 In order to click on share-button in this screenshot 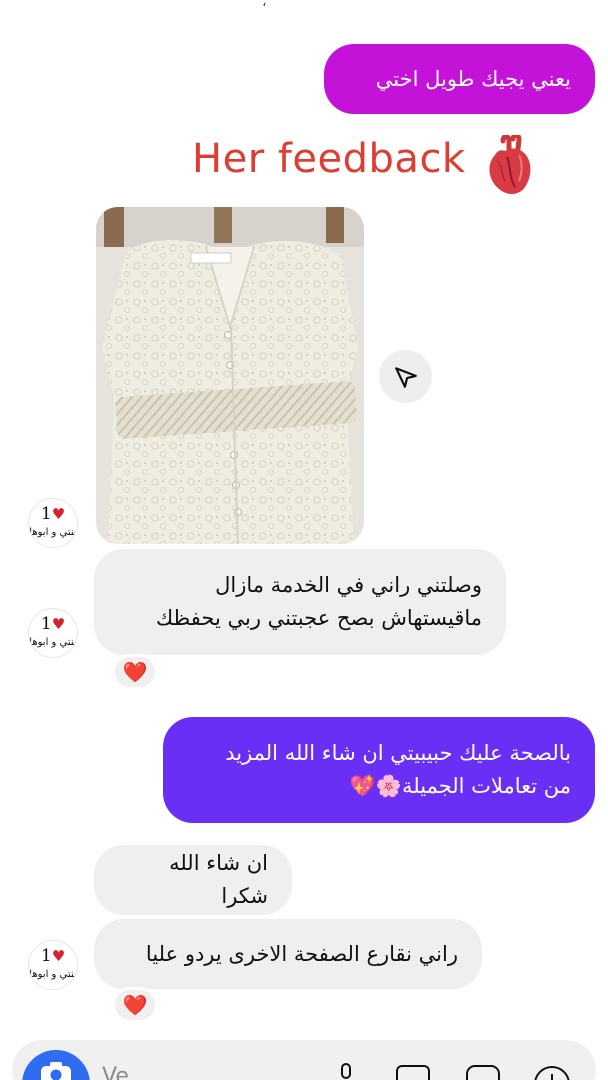, I will do `click(405, 376)`.